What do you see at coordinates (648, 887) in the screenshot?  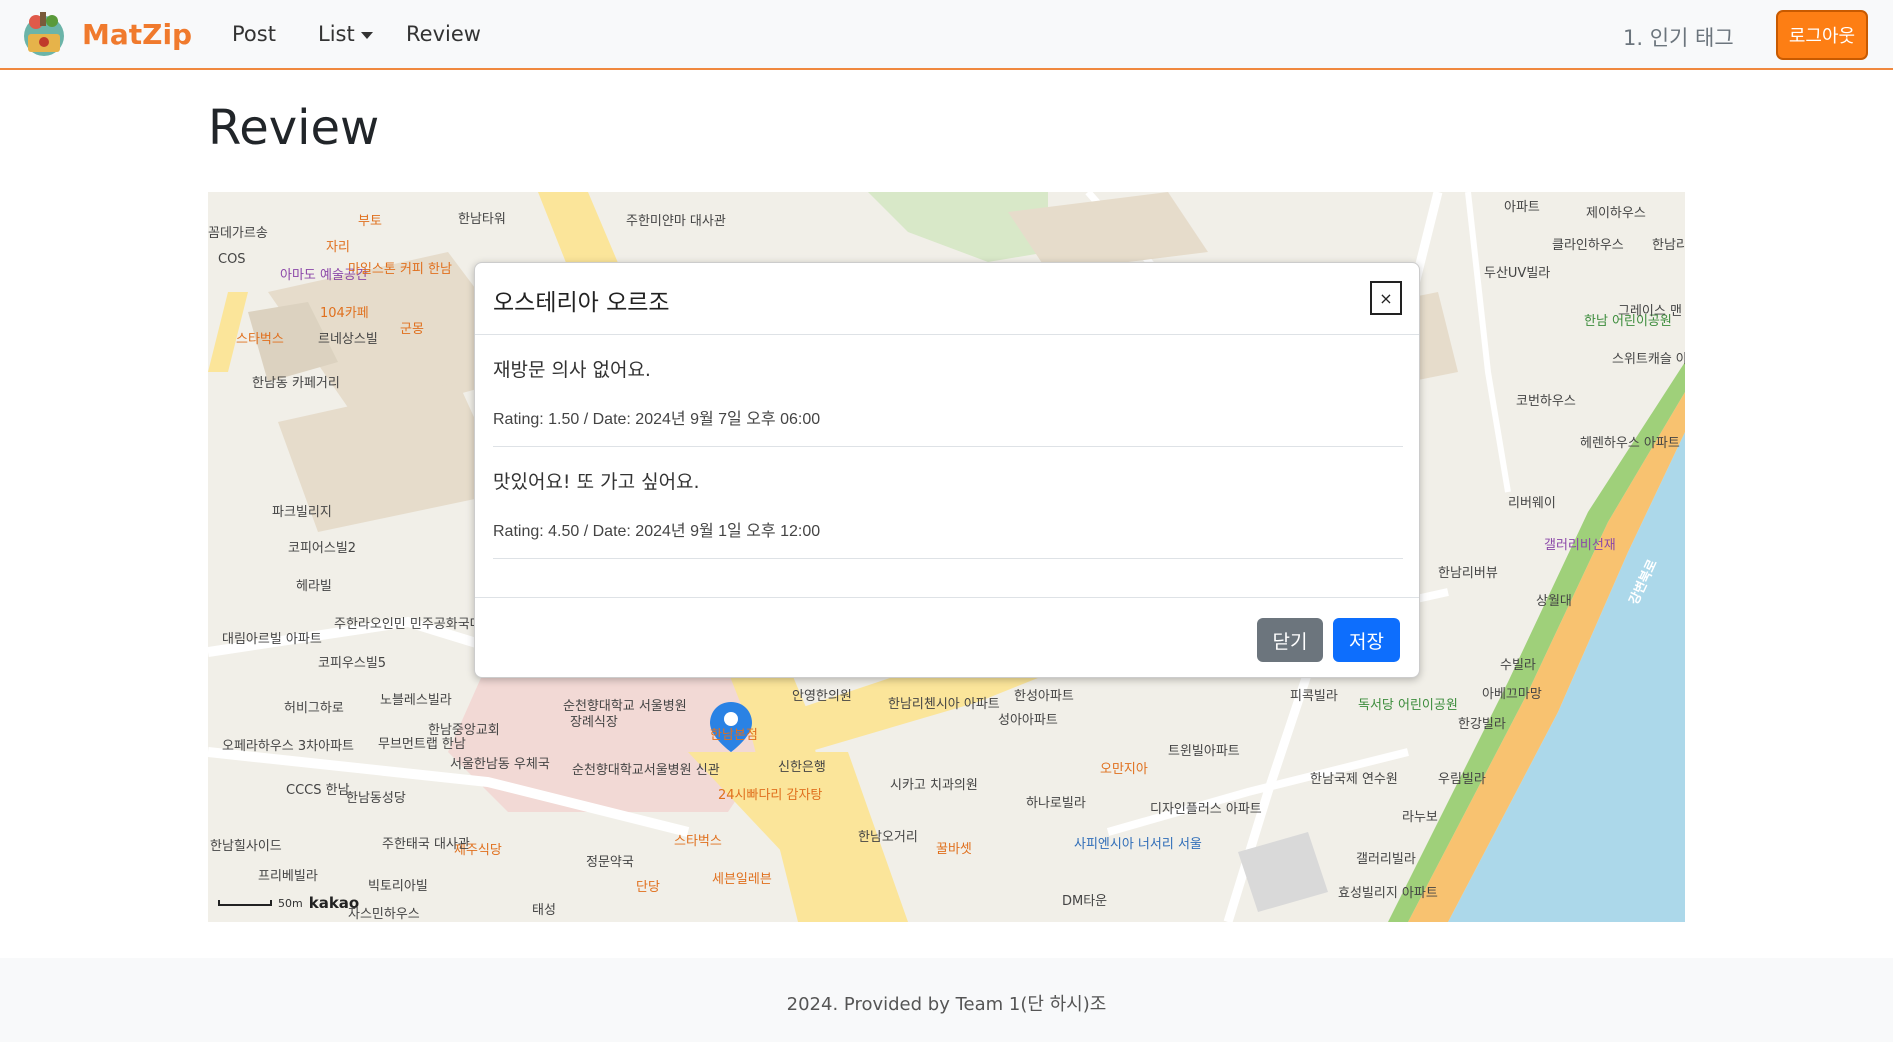 I see `map-label: 단당` at bounding box center [648, 887].